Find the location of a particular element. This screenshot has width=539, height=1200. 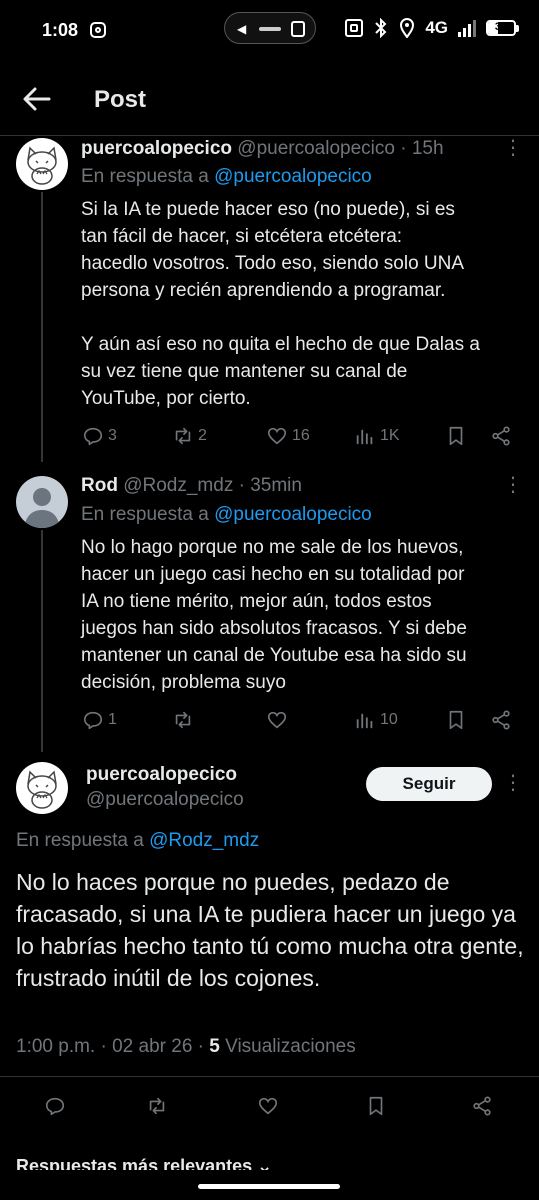

reply-context: En respuesta a @Rodz_mdz is located at coordinates (137, 841).